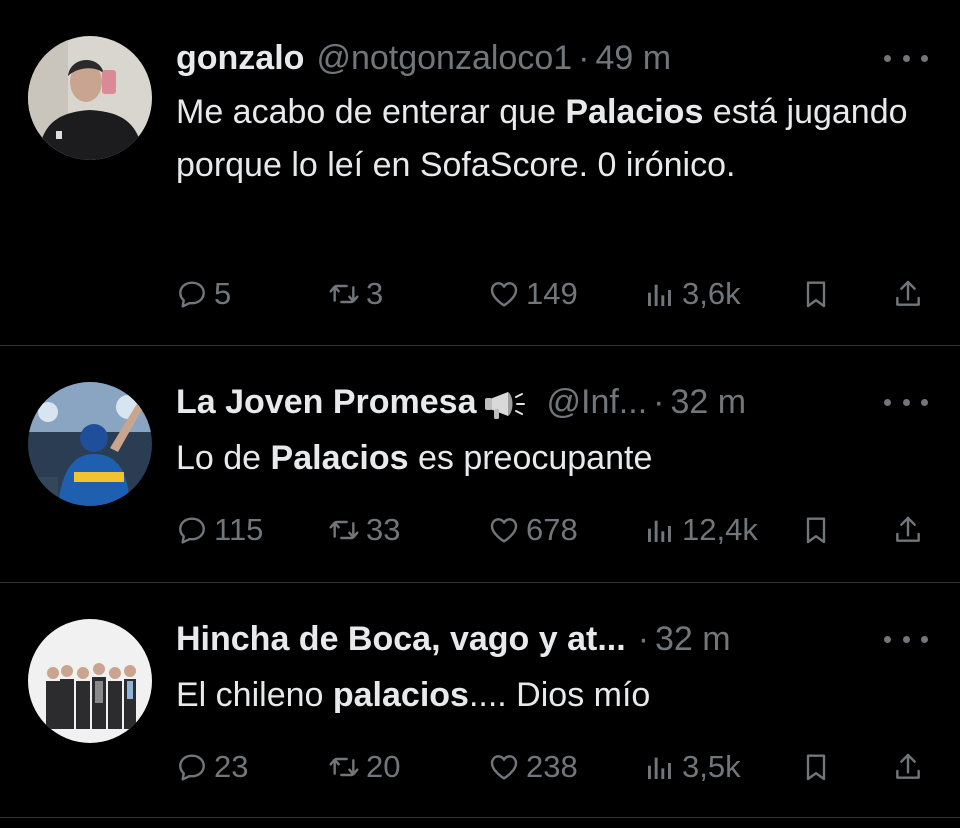 This screenshot has height=828, width=960. Describe the element at coordinates (633, 58) in the screenshot. I see `timestamp: 49 m` at that location.